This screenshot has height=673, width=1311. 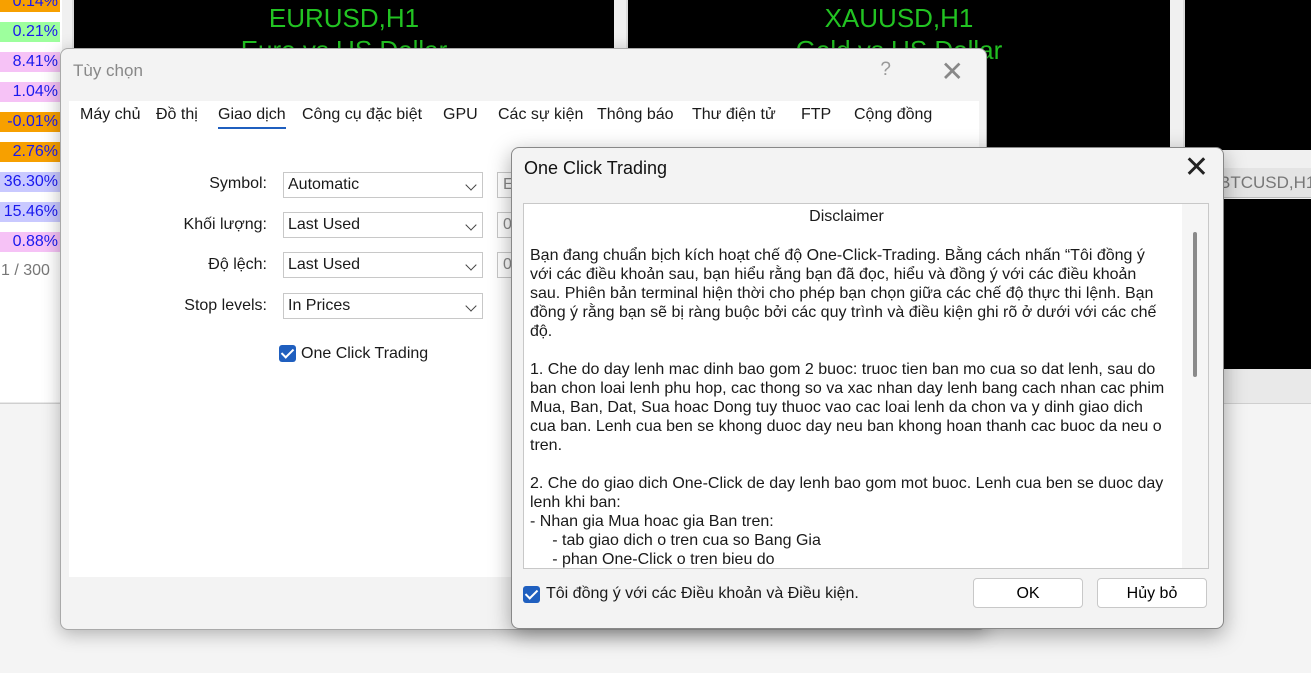 What do you see at coordinates (596, 168) in the screenshot?
I see `one-click-dialog-title: One Click Trading` at bounding box center [596, 168].